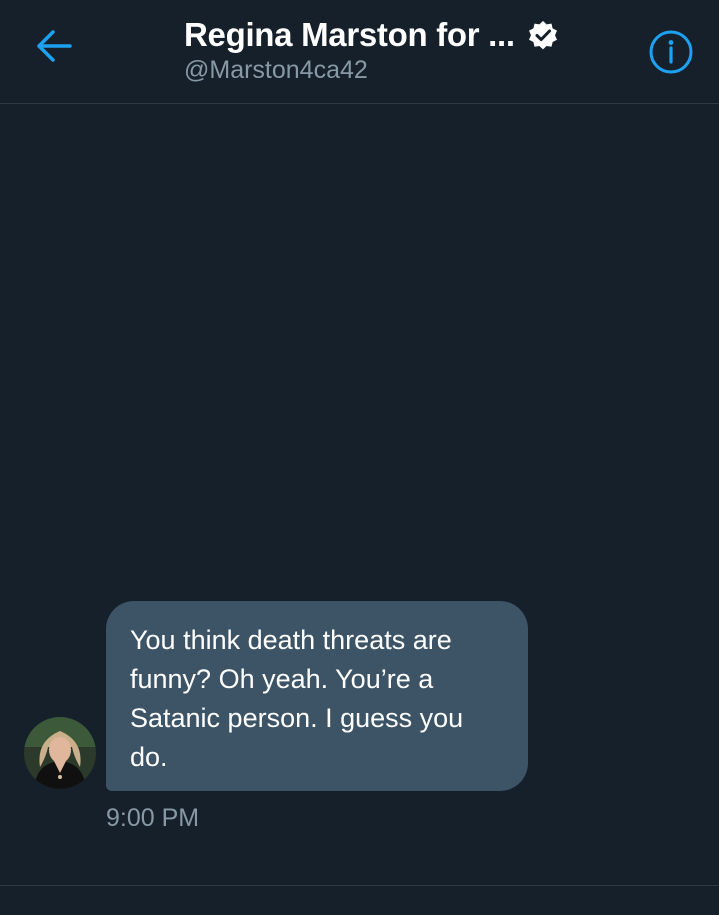 The image size is (719, 915). Describe the element at coordinates (359, 885) in the screenshot. I see `composer-divider` at that location.